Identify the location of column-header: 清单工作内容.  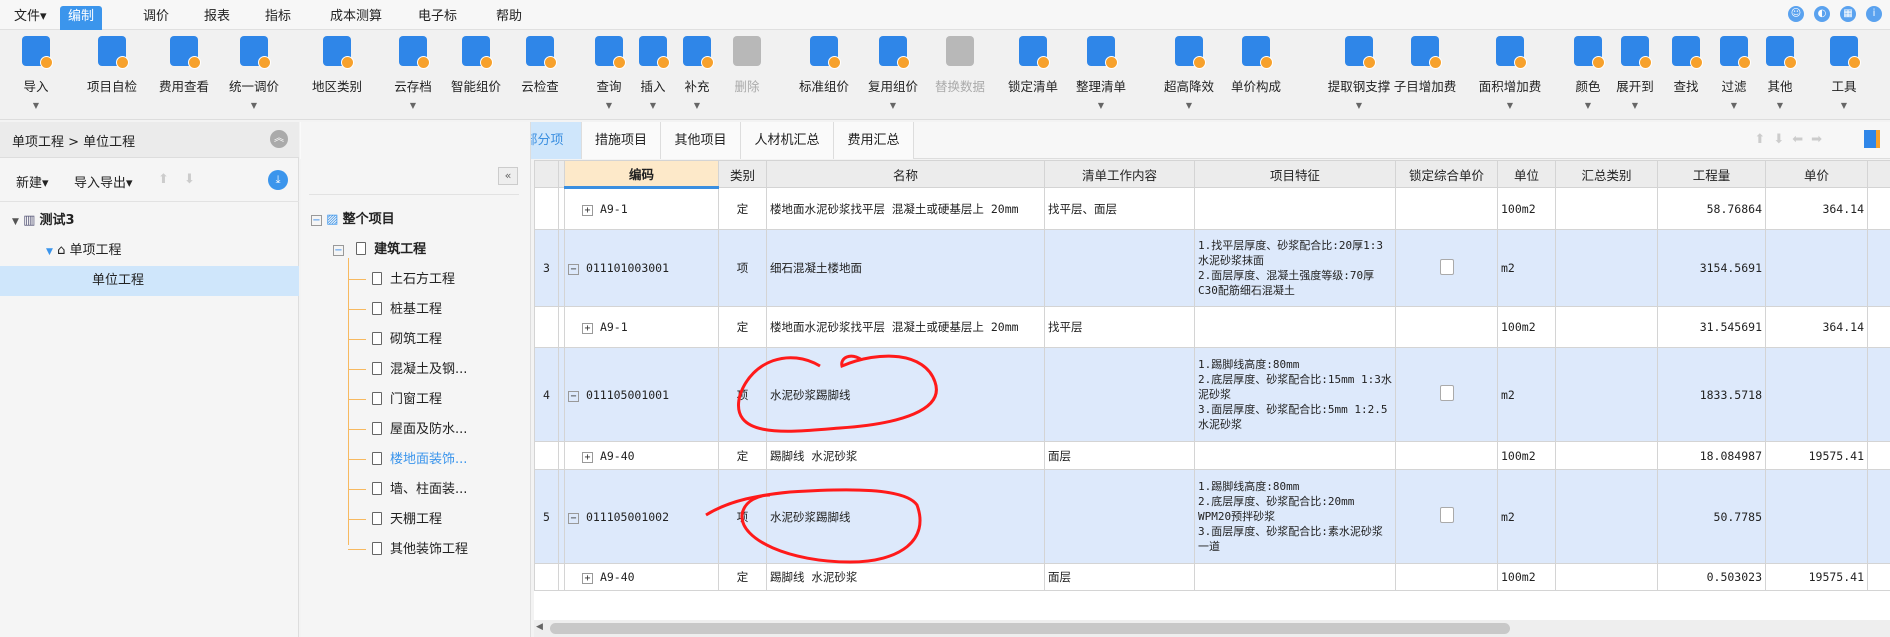
(1119, 174).